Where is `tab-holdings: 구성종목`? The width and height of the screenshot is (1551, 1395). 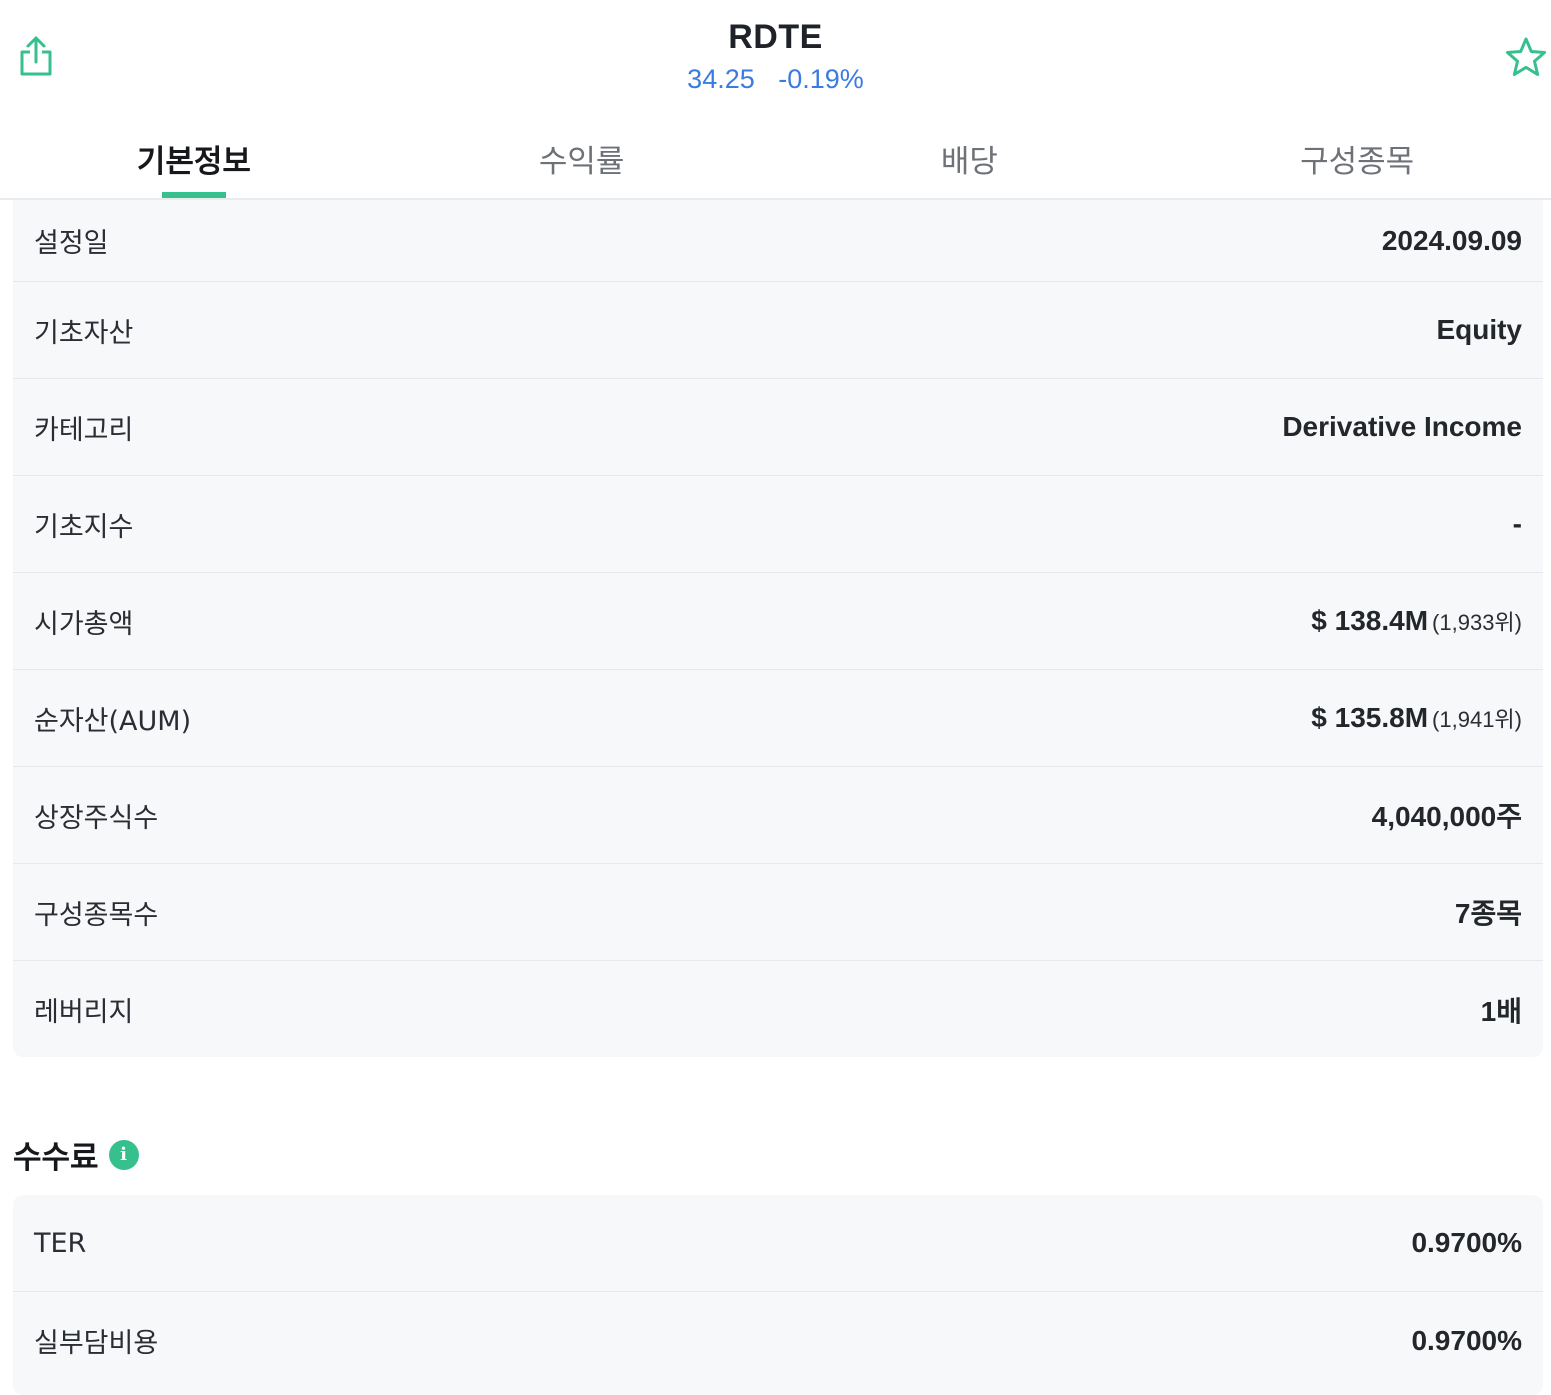
tab-holdings: 구성종목 is located at coordinates (1357, 158).